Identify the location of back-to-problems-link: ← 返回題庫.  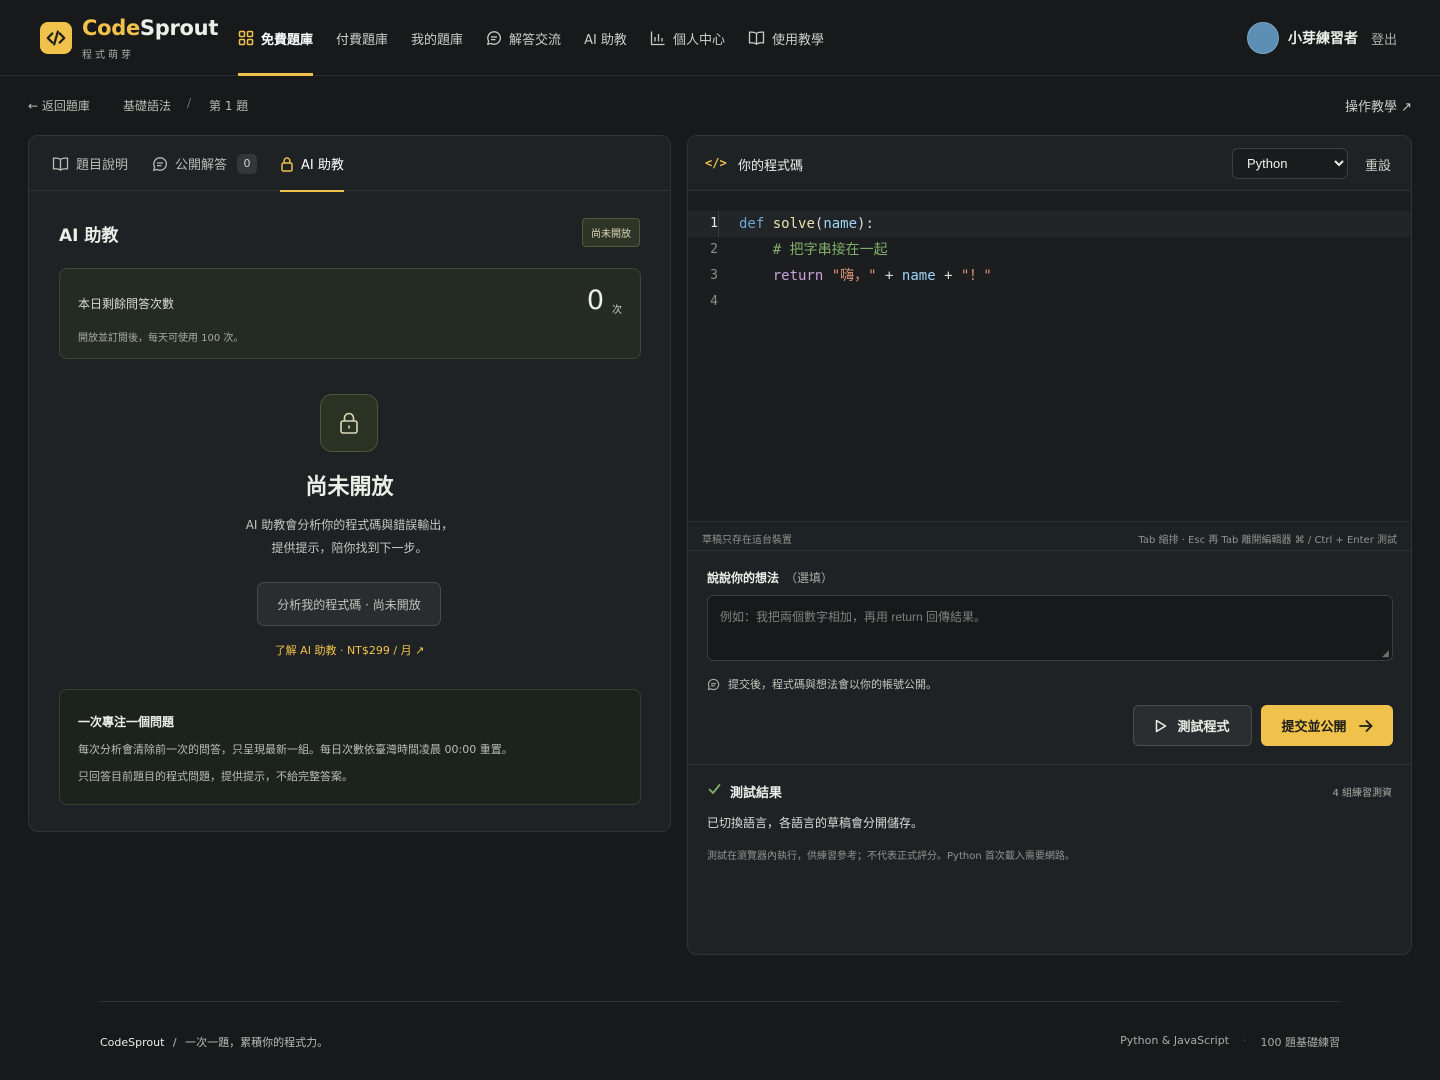
(59, 105).